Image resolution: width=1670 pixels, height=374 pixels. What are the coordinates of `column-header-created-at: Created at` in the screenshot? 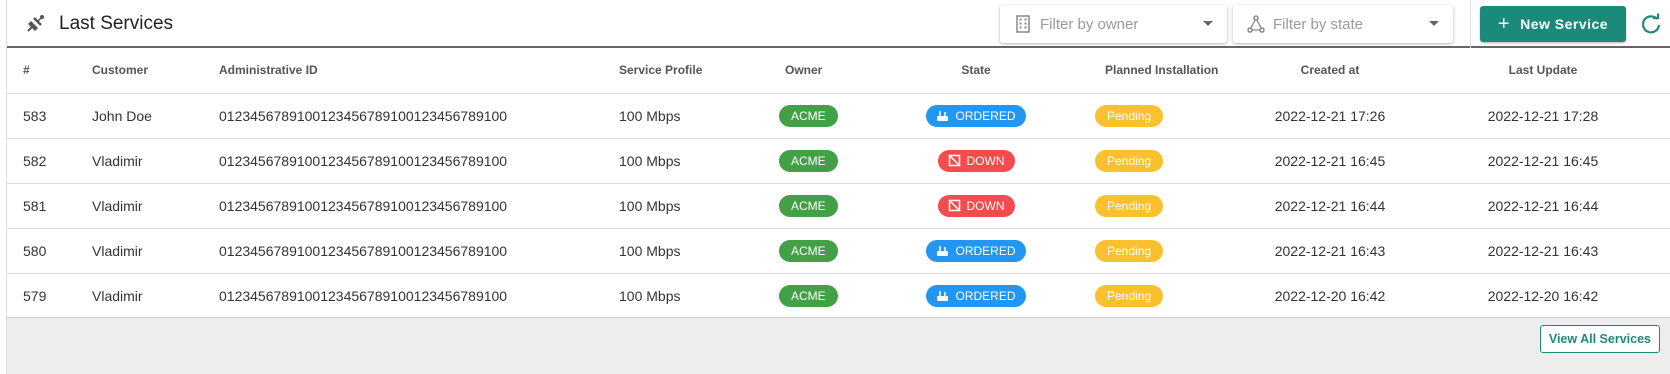 It's located at (1330, 71).